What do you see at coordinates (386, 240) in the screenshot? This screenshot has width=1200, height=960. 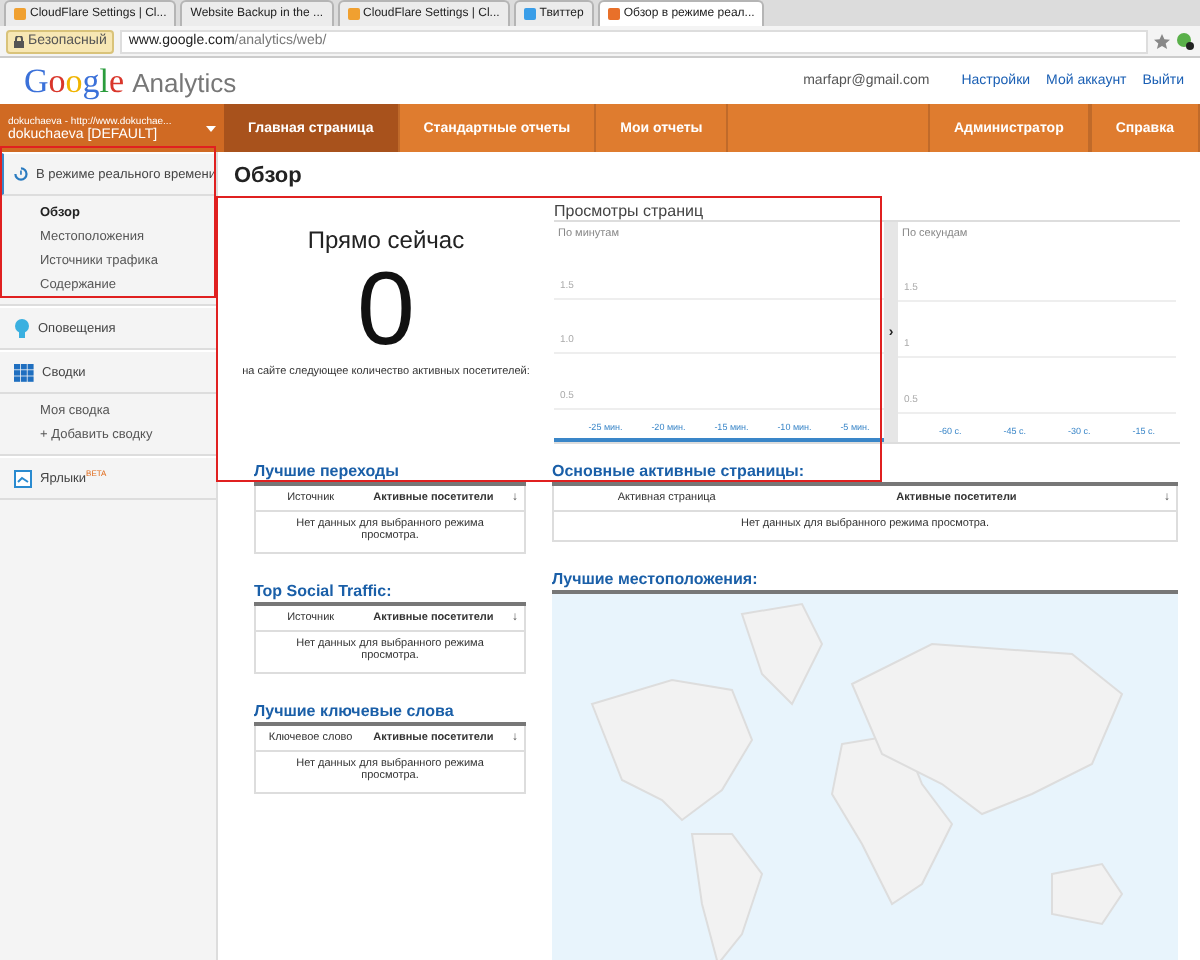 I see `now-title: Прямо сейчас` at bounding box center [386, 240].